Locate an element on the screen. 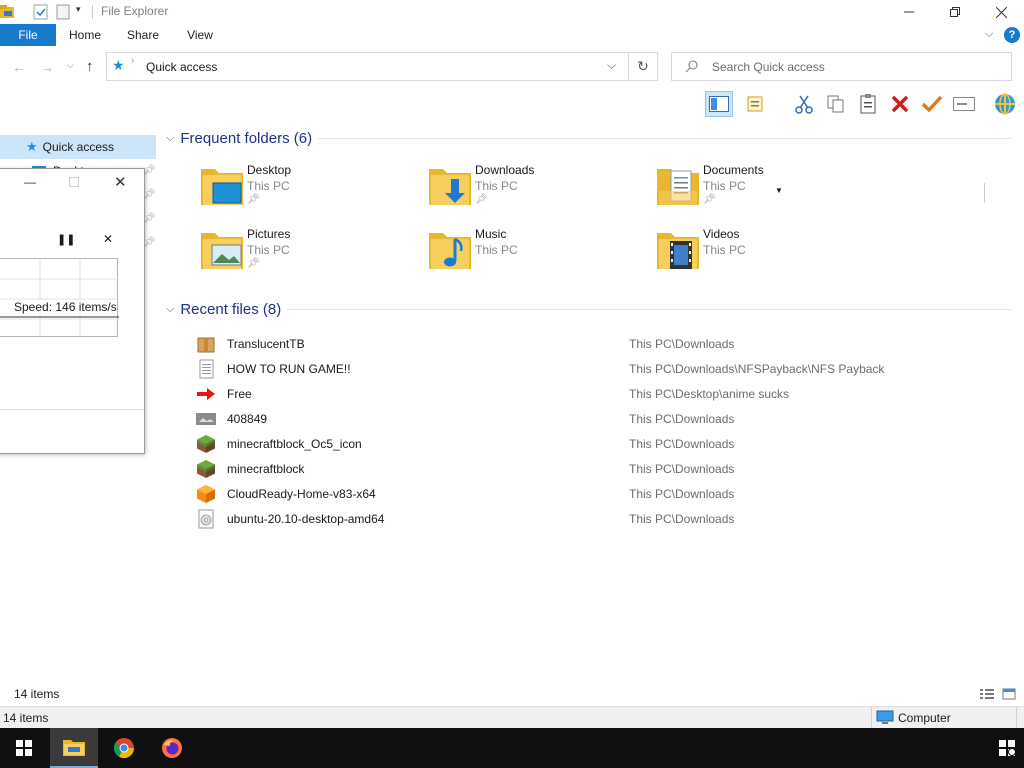  quick-access-star-icon: ★ is located at coordinates (118, 65).